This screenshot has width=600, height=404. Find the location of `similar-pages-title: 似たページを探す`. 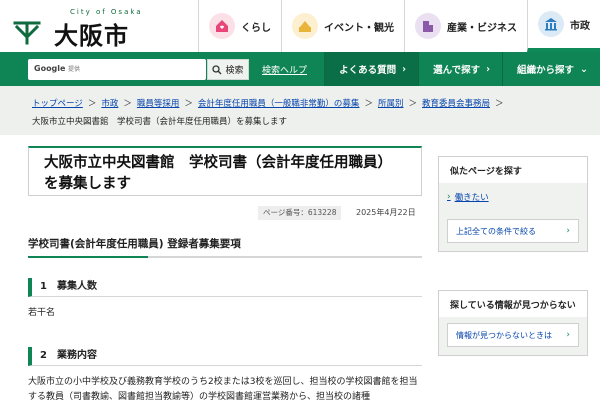

similar-pages-title: 似たページを探す is located at coordinates (486, 172).